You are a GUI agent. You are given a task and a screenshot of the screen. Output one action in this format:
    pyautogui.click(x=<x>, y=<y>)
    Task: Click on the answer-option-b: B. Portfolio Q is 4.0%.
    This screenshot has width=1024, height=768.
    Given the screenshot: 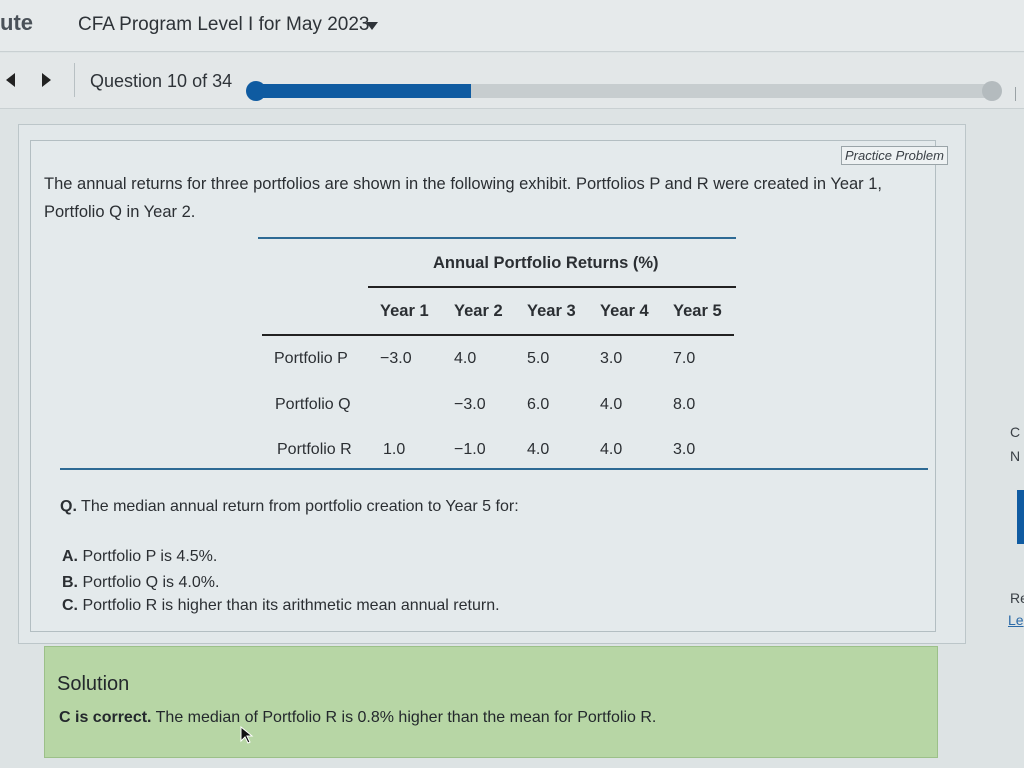 What is the action you would take?
    pyautogui.click(x=140, y=583)
    